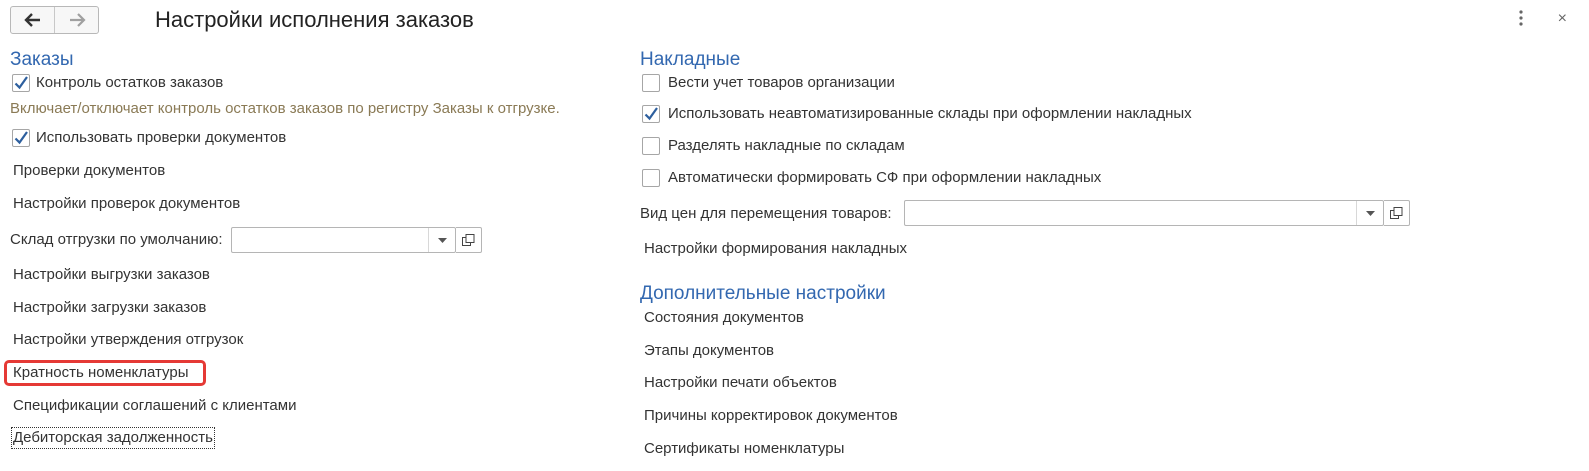  What do you see at coordinates (343, 240) in the screenshot?
I see `warehouse-select` at bounding box center [343, 240].